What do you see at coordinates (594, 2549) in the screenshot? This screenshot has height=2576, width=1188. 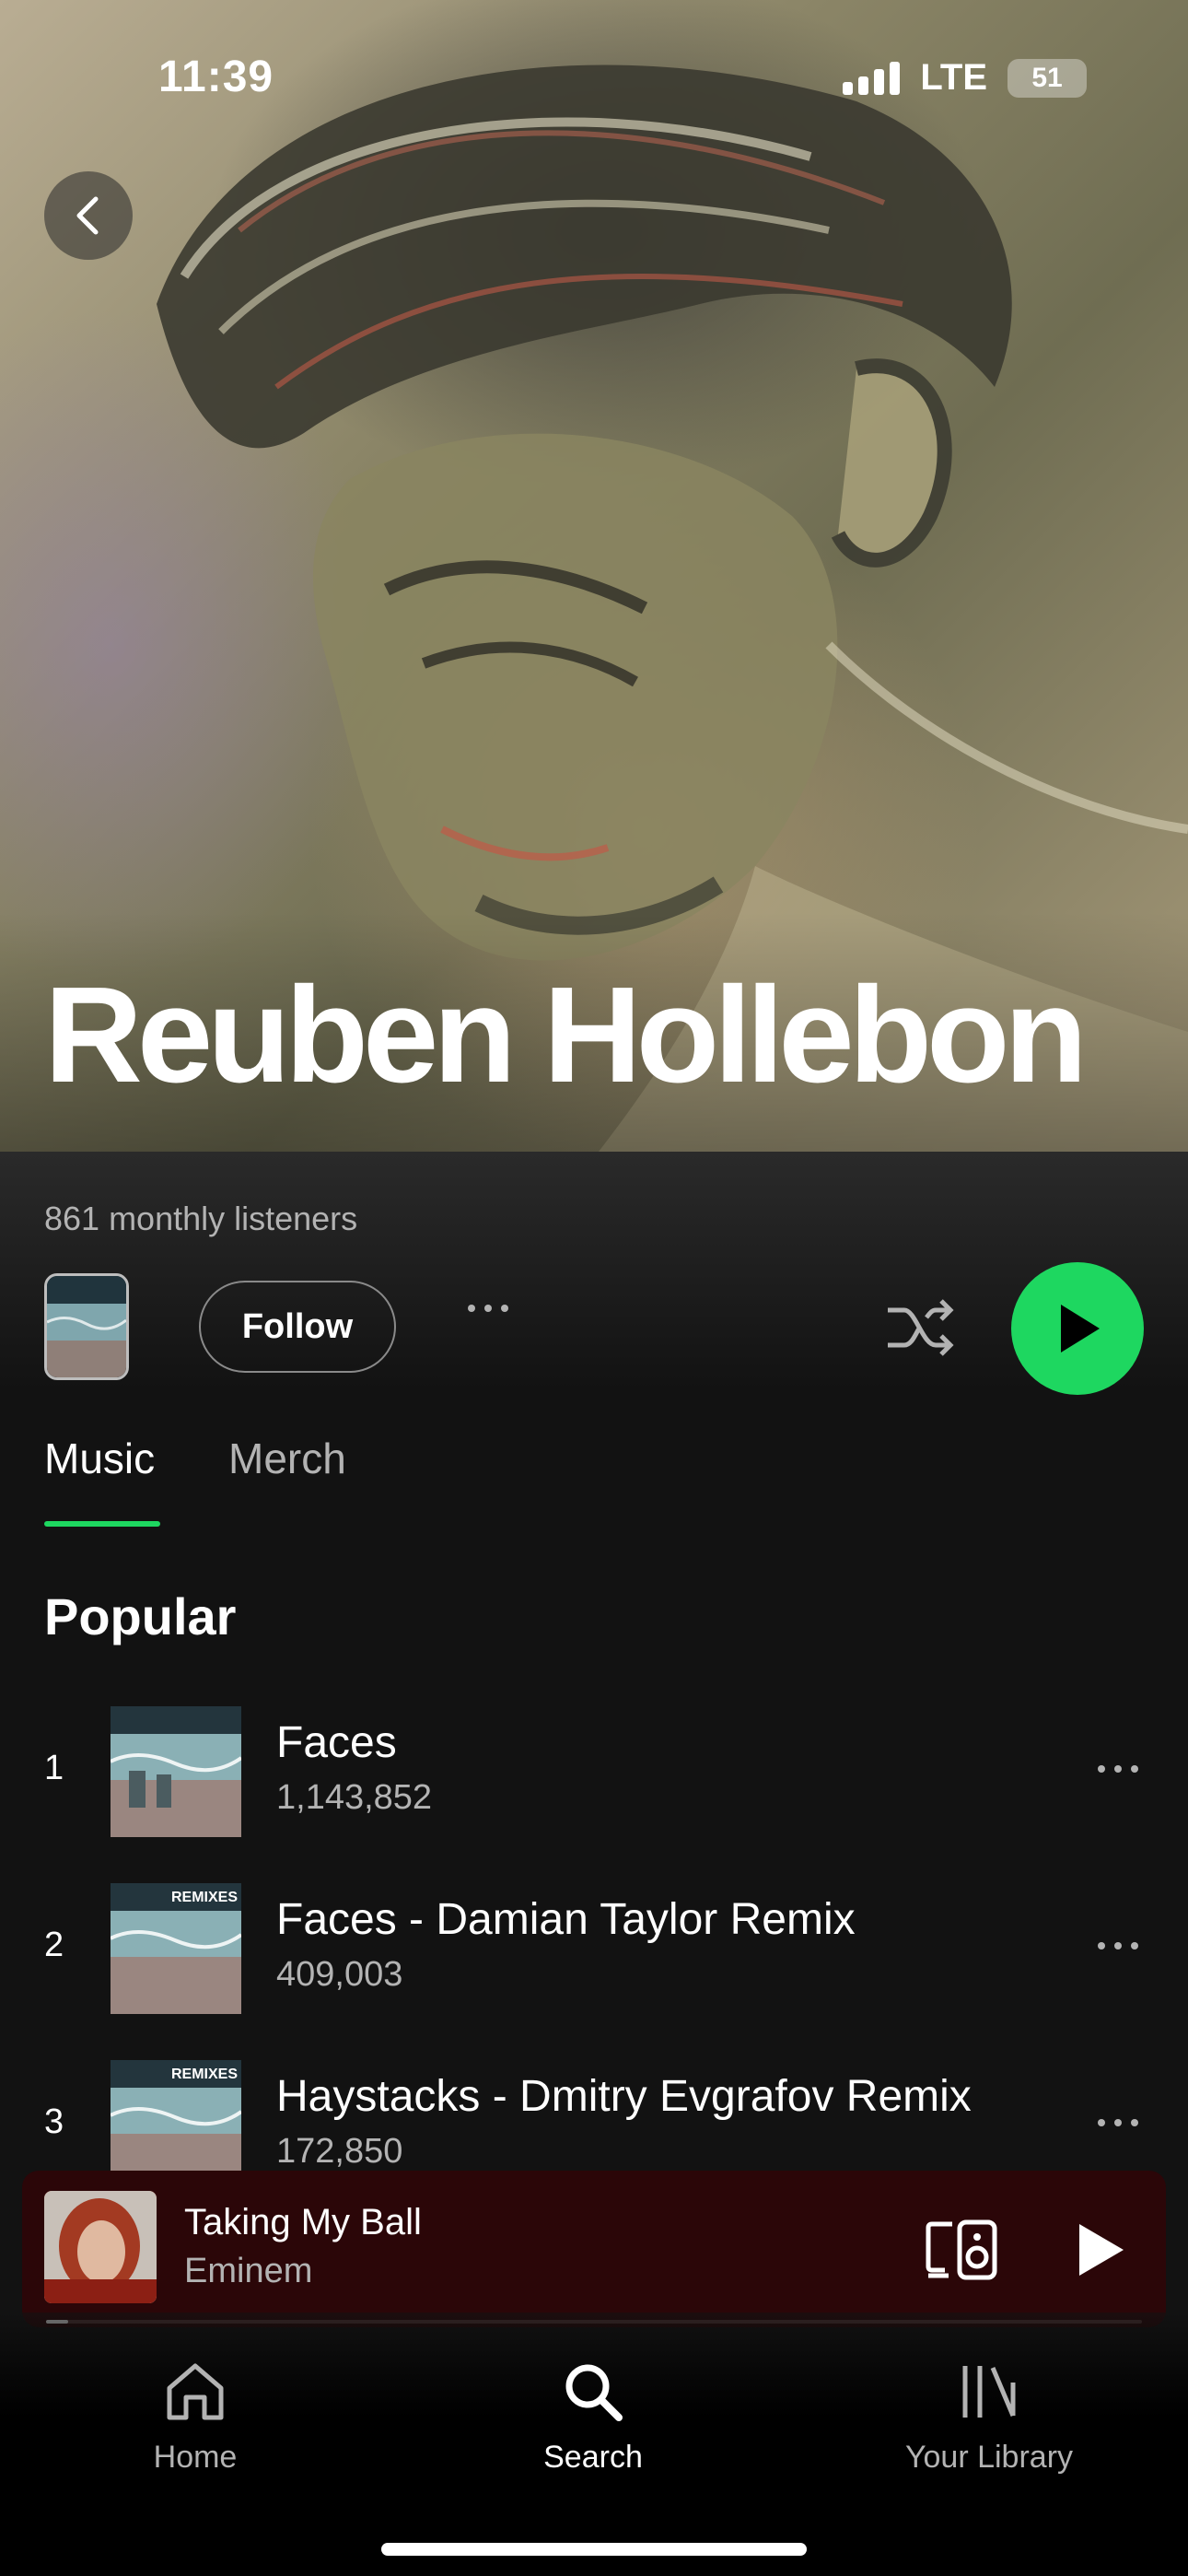 I see `home-indicator` at bounding box center [594, 2549].